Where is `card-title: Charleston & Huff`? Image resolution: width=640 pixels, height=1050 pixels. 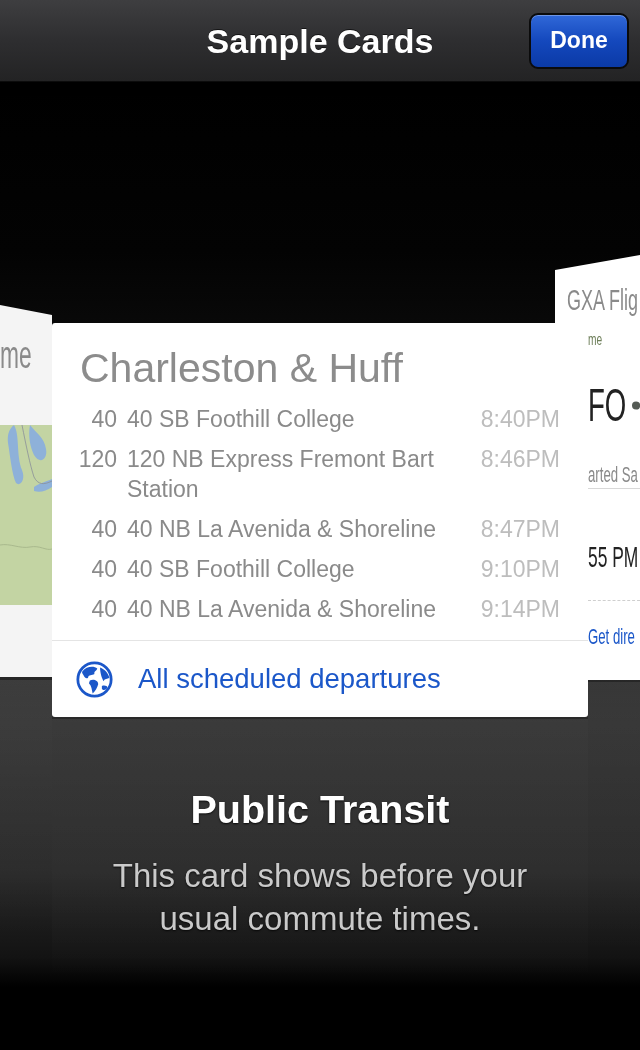 card-title: Charleston & Huff is located at coordinates (241, 367).